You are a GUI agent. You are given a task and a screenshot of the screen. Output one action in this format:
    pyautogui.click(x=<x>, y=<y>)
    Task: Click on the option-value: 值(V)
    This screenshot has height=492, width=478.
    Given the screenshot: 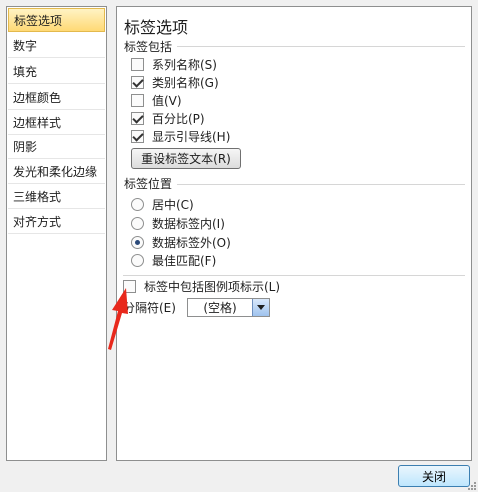 What is the action you would take?
    pyautogui.click(x=156, y=100)
    